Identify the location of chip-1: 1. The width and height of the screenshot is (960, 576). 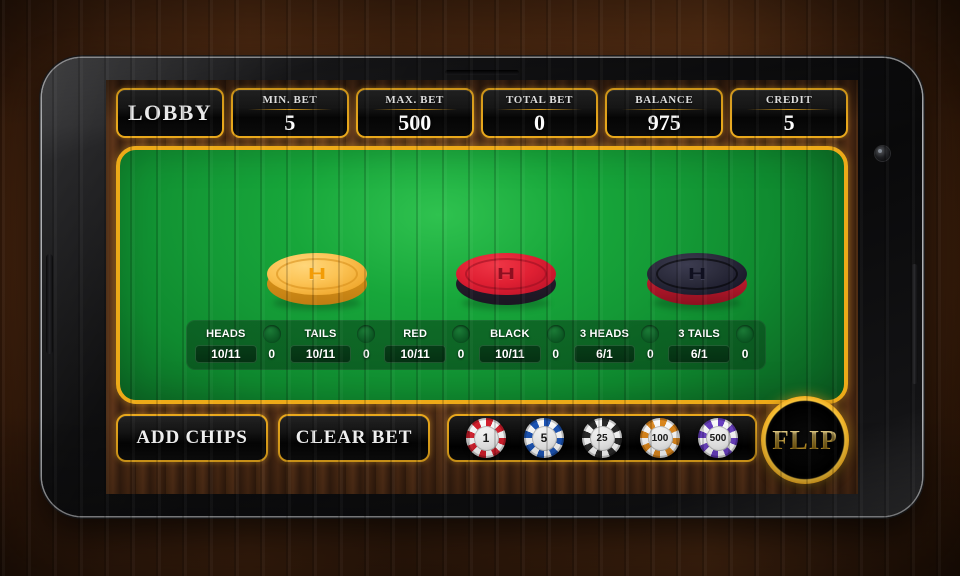
(486, 438).